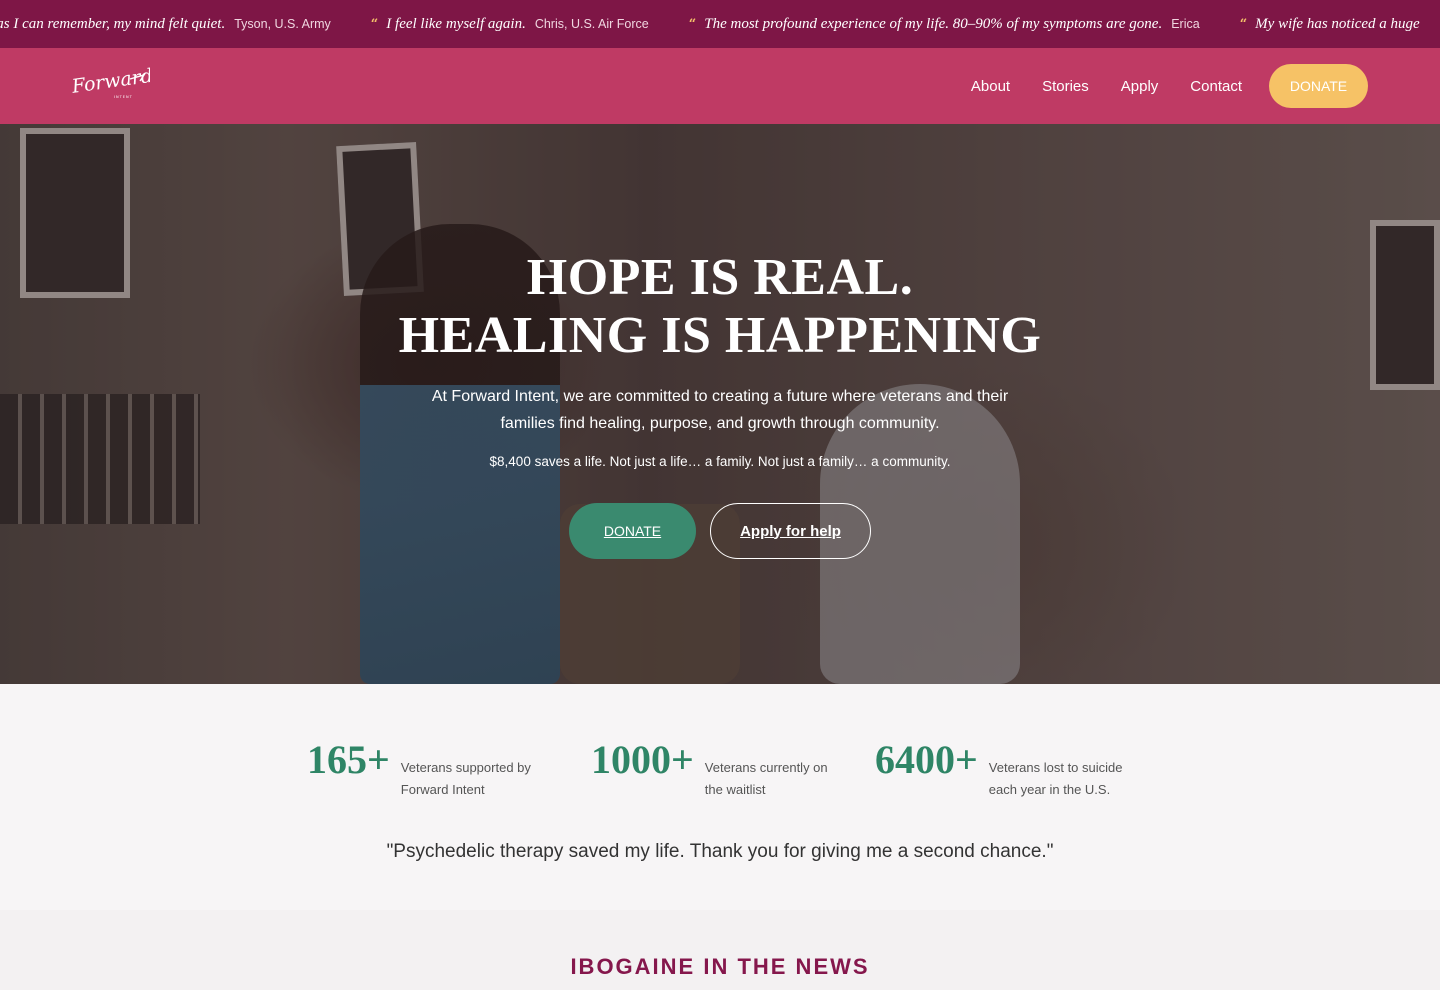 The height and width of the screenshot is (990, 1440). What do you see at coordinates (990, 86) in the screenshot?
I see `nav-about: About` at bounding box center [990, 86].